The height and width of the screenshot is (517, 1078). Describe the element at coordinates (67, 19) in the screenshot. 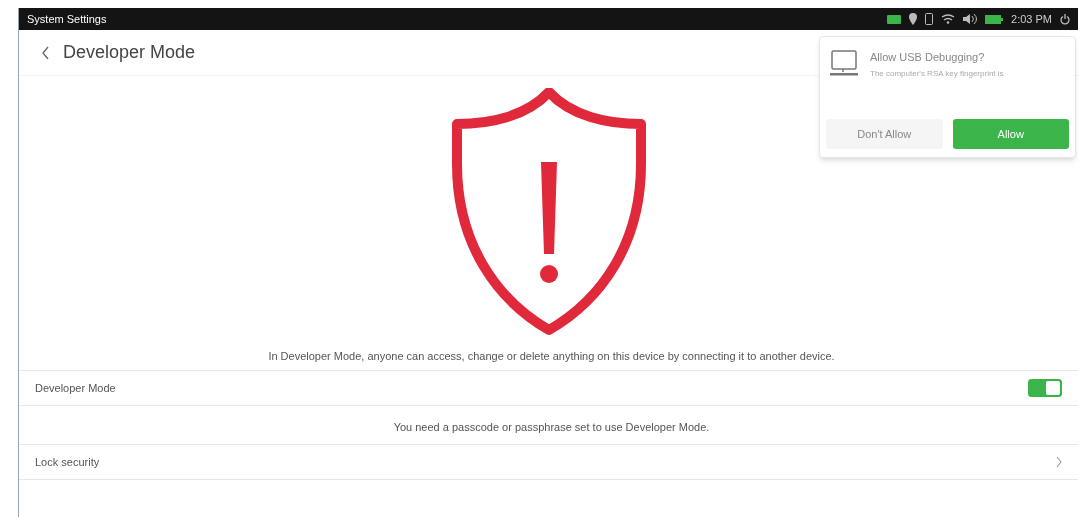

I see `app-name: System Settings` at that location.